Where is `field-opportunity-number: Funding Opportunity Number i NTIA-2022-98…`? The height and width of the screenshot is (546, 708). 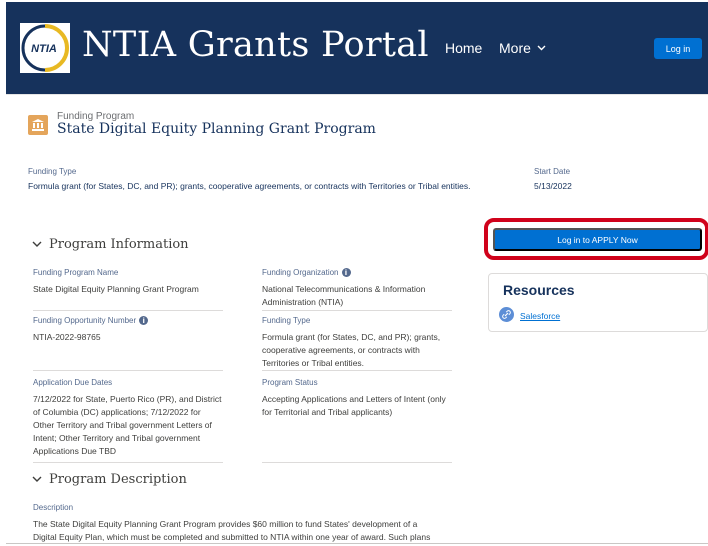
field-opportunity-number: Funding Opportunity Number i NTIA-2022-98… is located at coordinates (128, 330).